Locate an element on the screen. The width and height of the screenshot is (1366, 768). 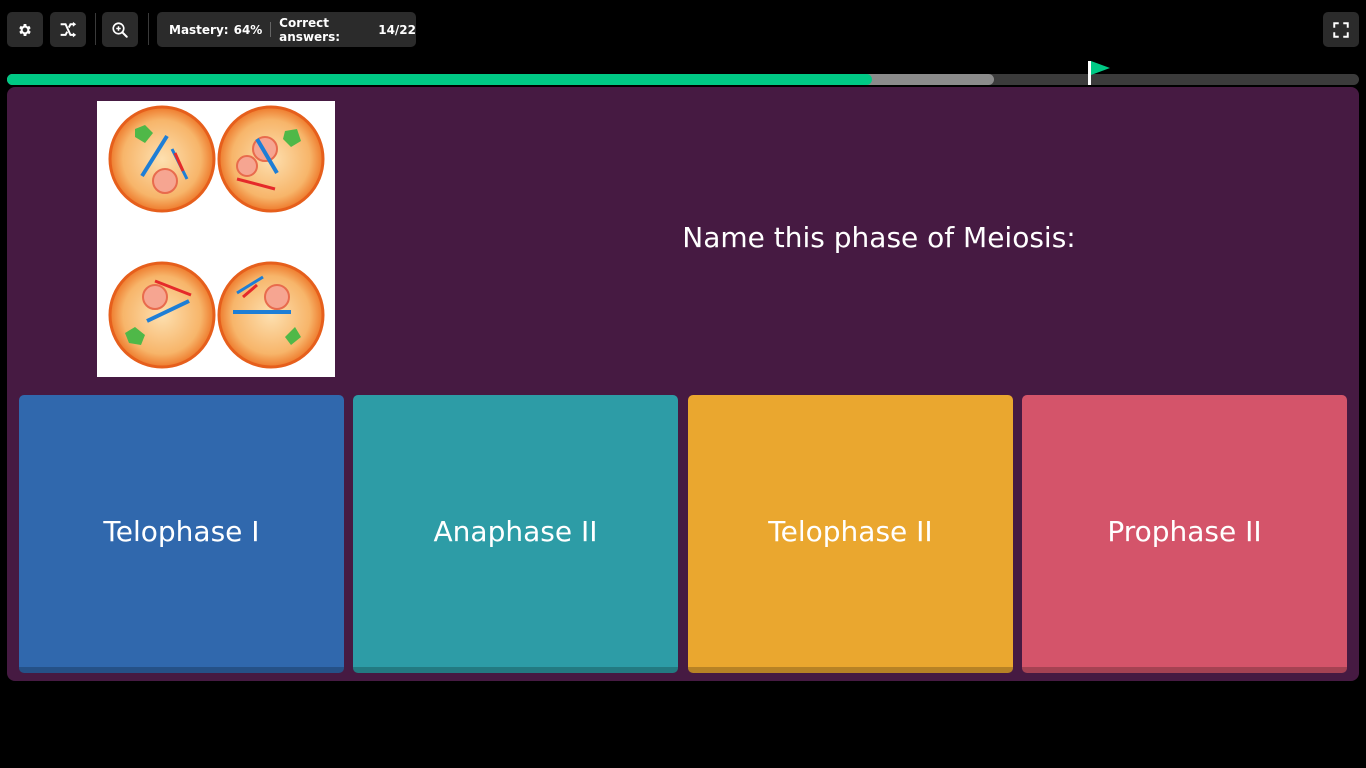
fullscreen-icon is located at coordinates (1341, 29).